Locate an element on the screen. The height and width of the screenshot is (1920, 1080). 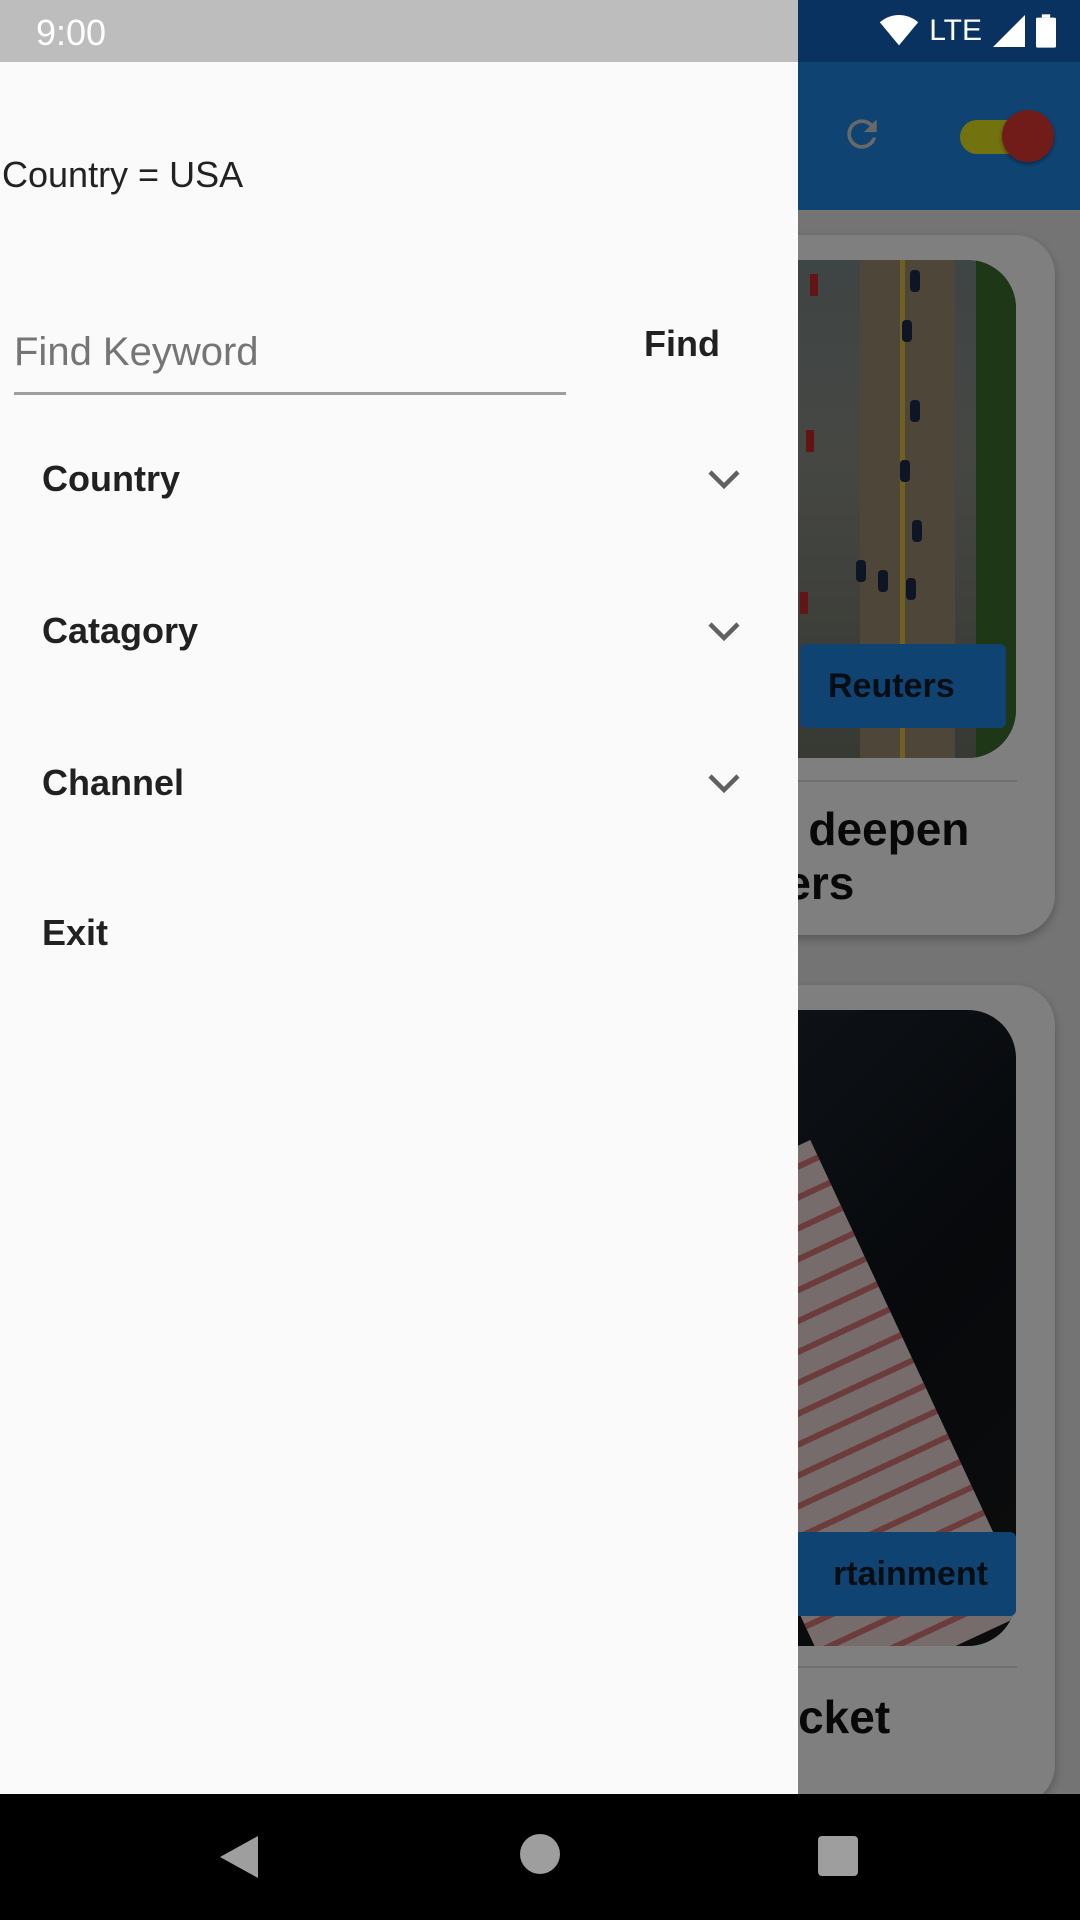
system-navigation-bar is located at coordinates (540, 1857).